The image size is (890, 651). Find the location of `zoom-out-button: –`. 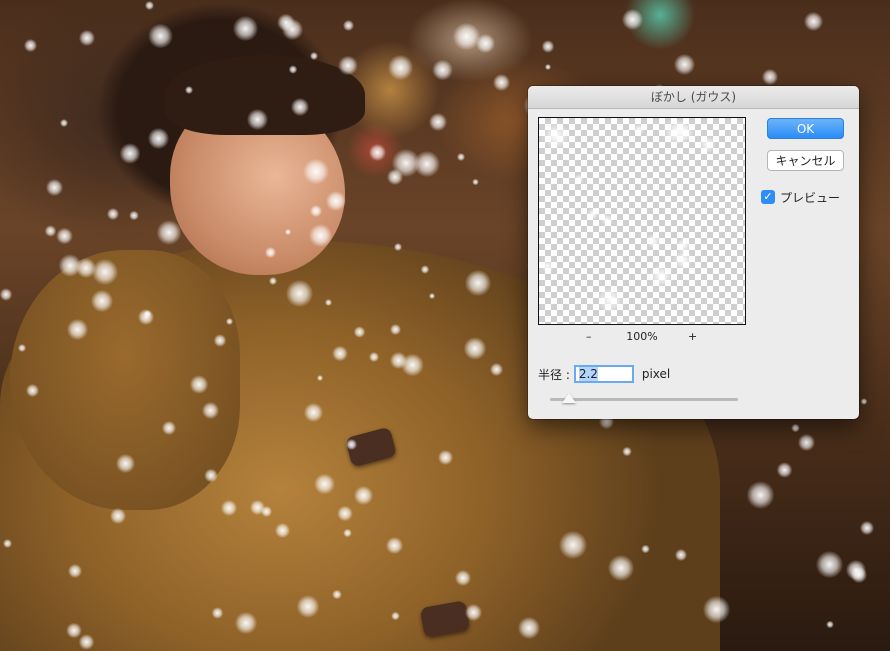

zoom-out-button: – is located at coordinates (589, 336).